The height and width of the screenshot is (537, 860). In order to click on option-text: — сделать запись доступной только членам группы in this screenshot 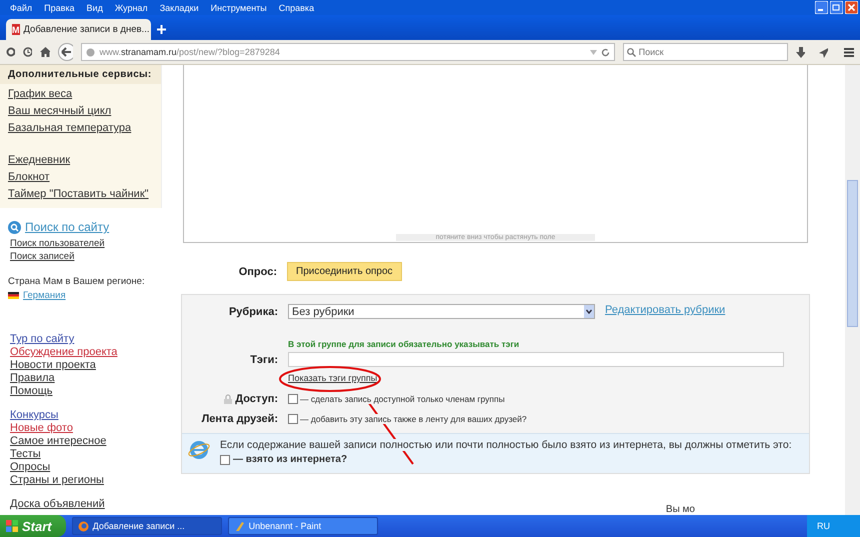, I will do `click(402, 399)`.